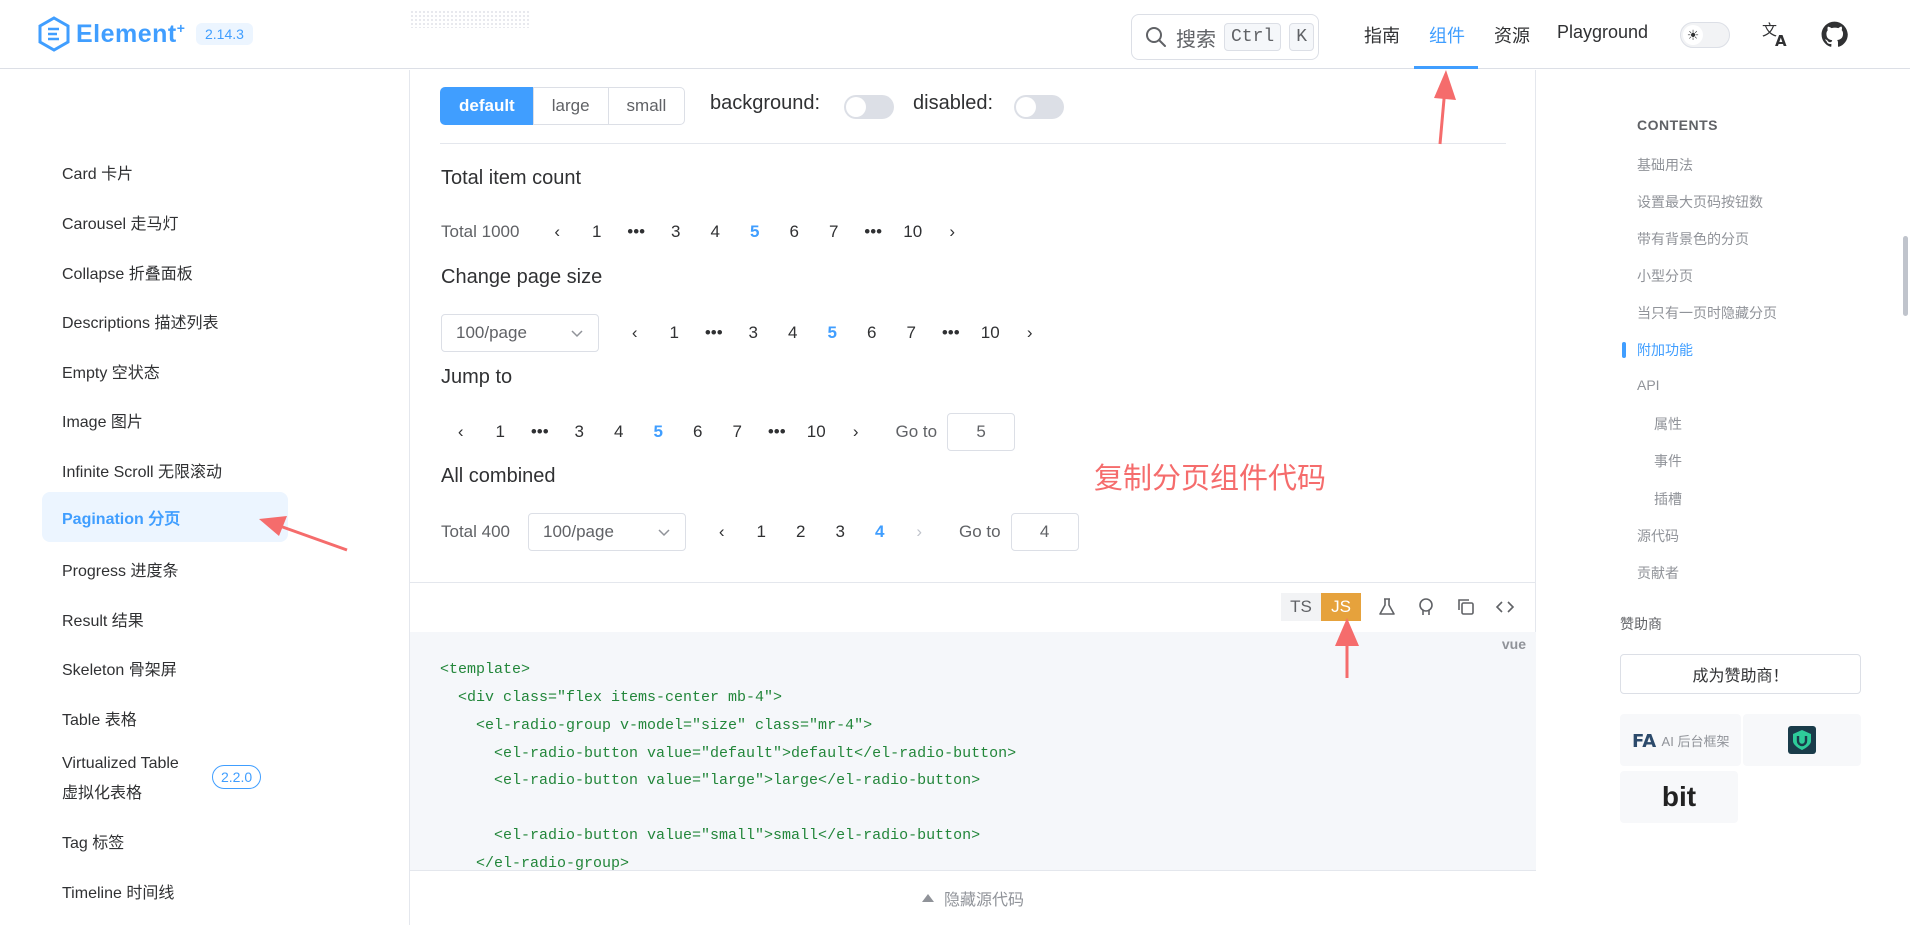 This screenshot has height=925, width=1910. What do you see at coordinates (485, 669) in the screenshot?
I see `code-line-1: <template>` at bounding box center [485, 669].